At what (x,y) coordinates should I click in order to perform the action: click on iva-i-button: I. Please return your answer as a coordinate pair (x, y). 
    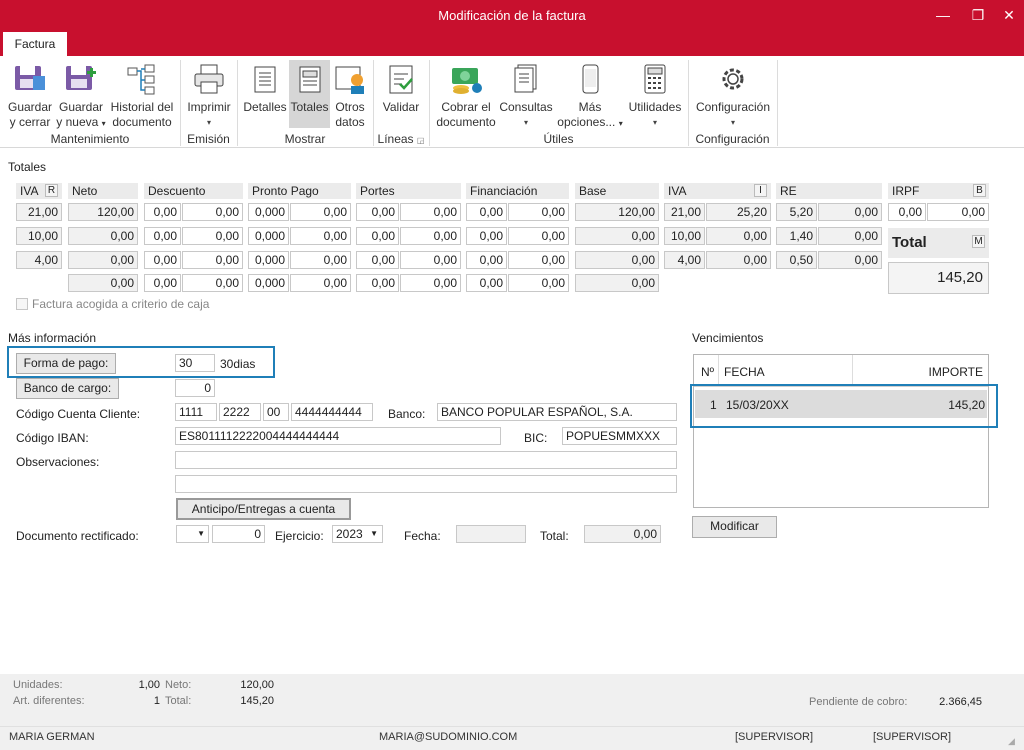
    Looking at the image, I should click on (760, 190).